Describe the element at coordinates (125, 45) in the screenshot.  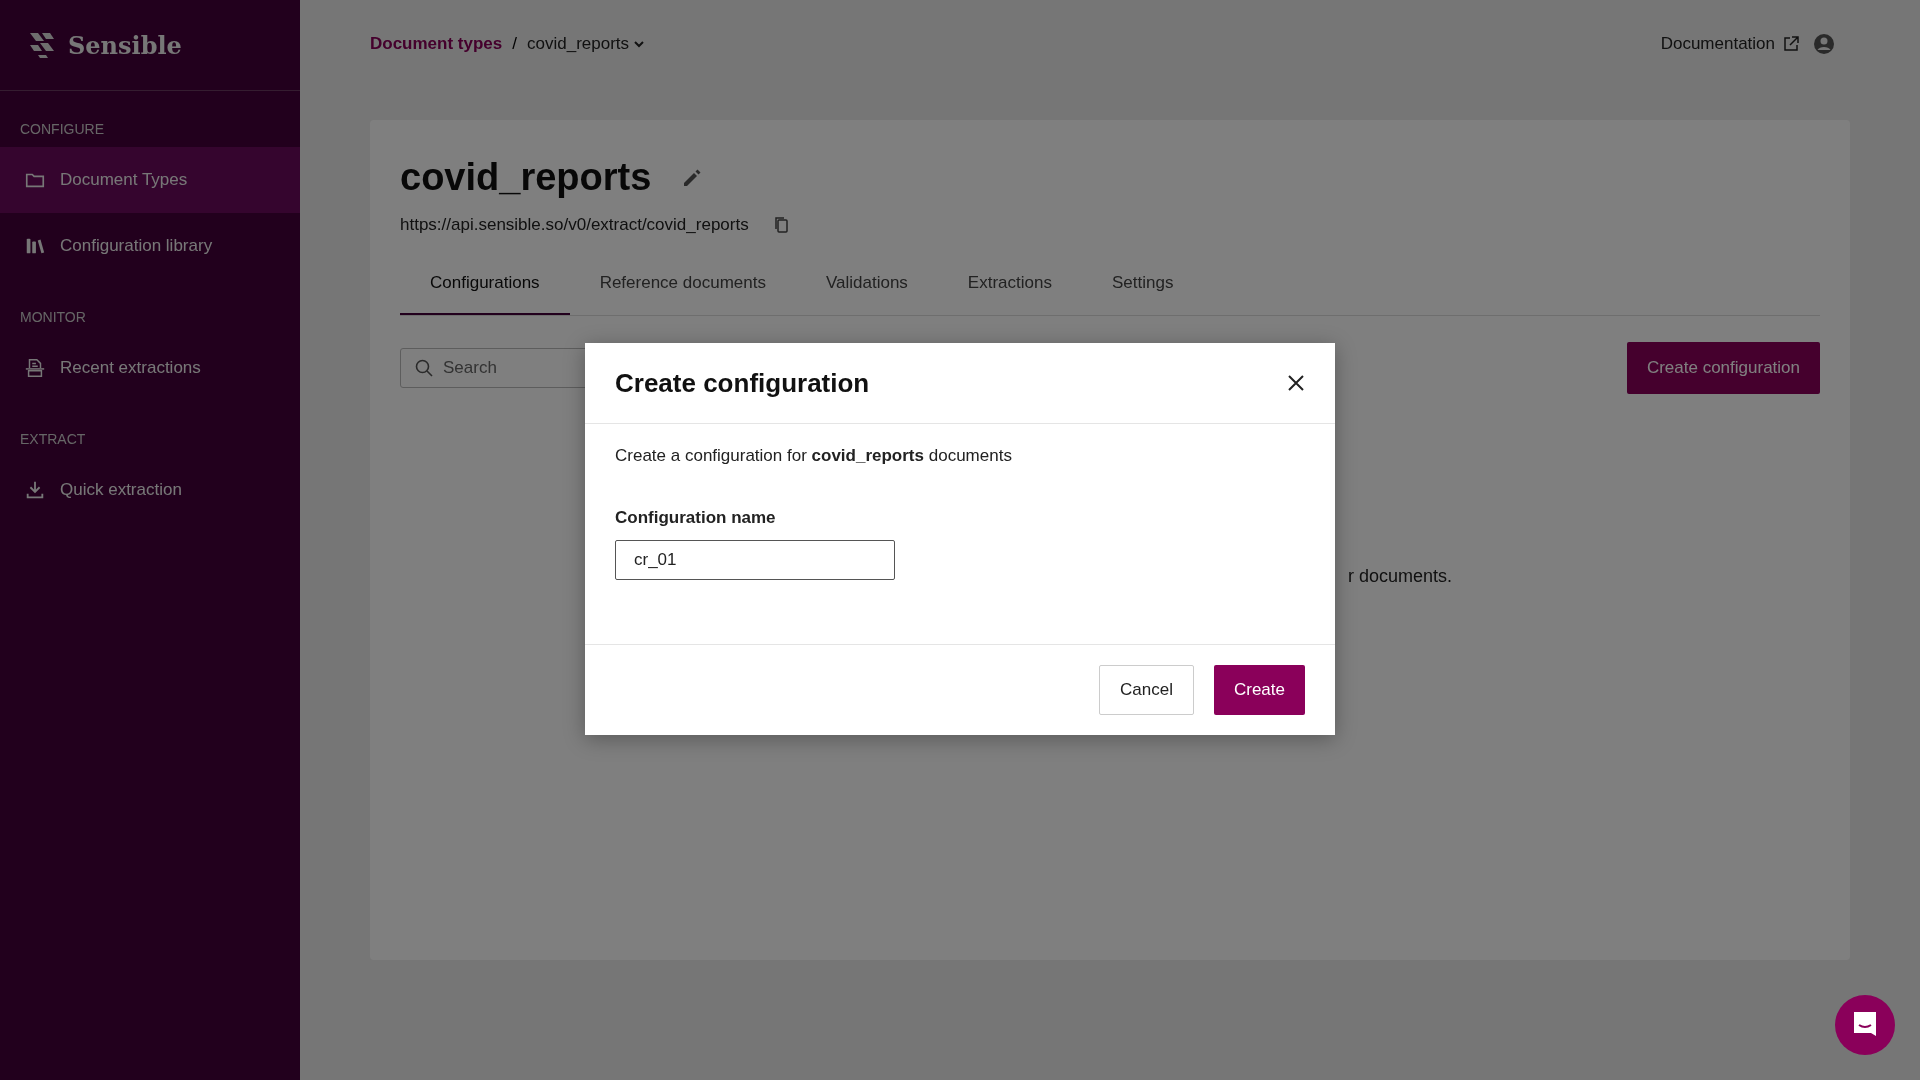
I see `logo-text: Sensible` at that location.